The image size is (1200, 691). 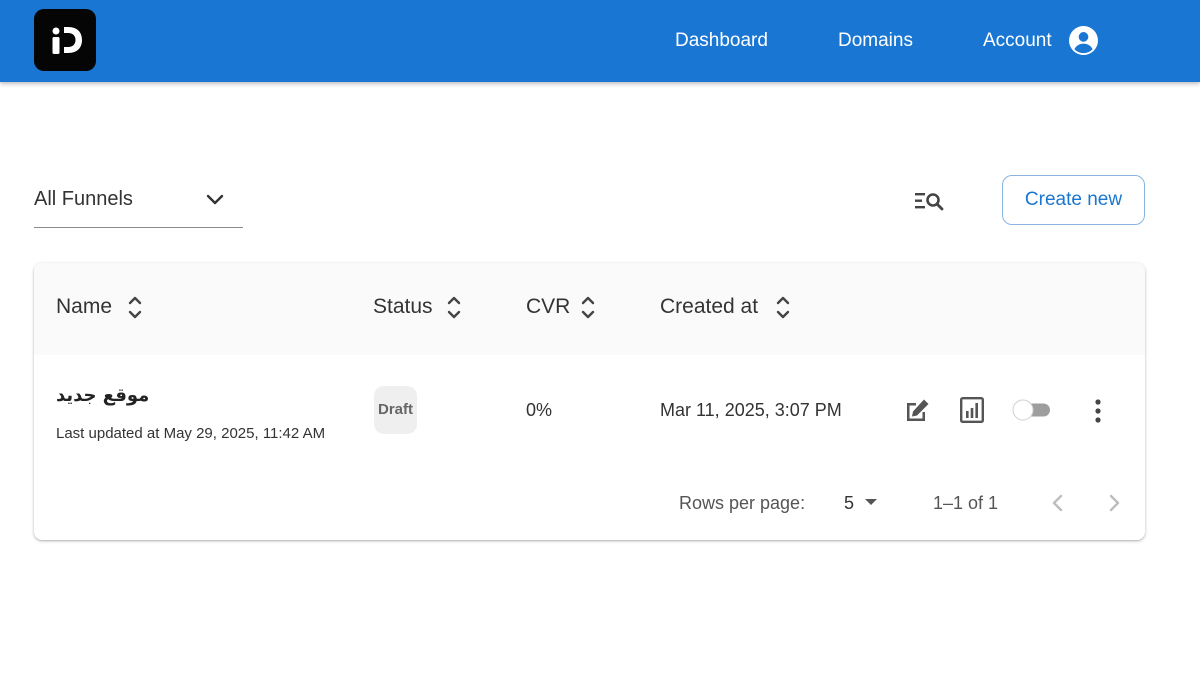 What do you see at coordinates (589, 504) in the screenshot?
I see `table-pagination: Rows per page: 5 1–1 of 1` at bounding box center [589, 504].